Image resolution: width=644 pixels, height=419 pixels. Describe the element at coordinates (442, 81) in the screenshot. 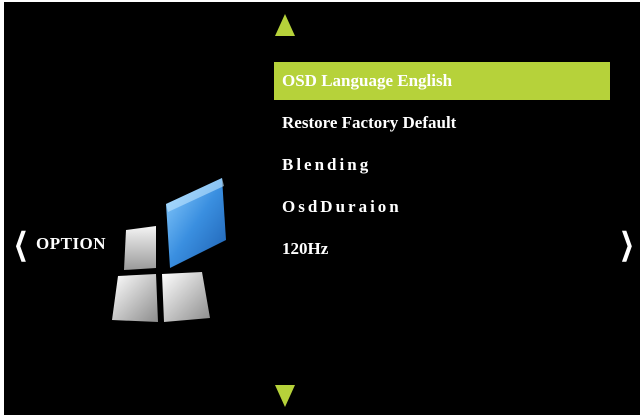

I see `menu-item-osd-language: OSD Language English` at that location.